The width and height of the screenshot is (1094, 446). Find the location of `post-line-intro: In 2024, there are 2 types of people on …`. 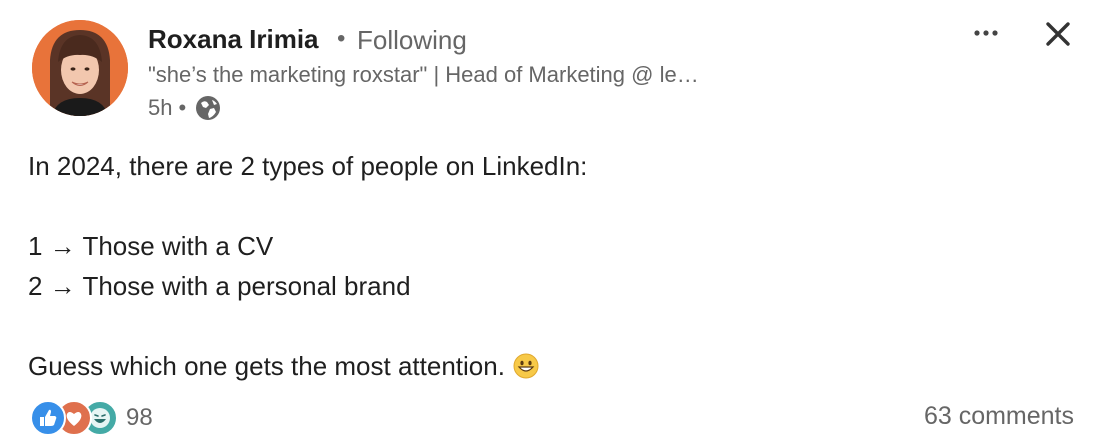

post-line-intro: In 2024, there are 2 types of people on … is located at coordinates (308, 166).